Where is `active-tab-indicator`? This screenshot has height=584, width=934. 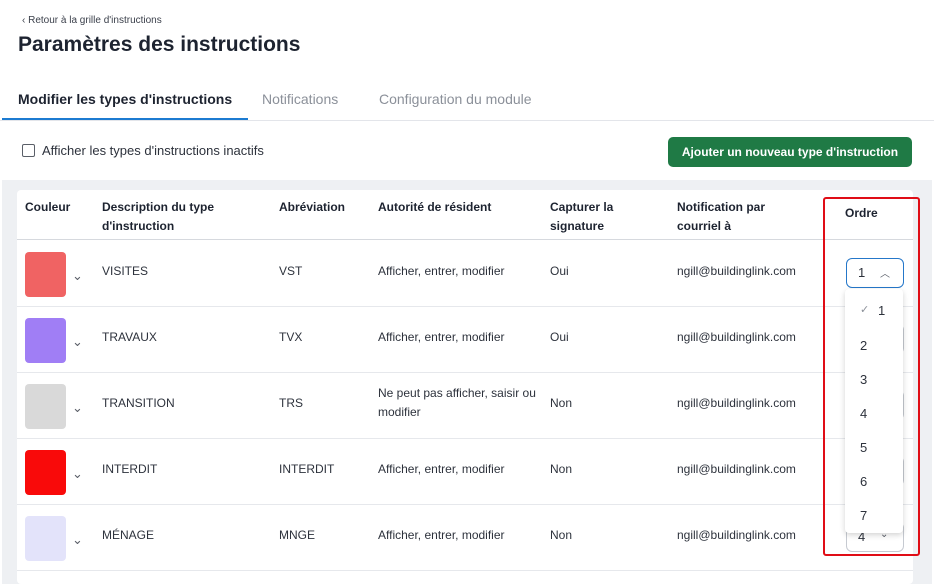
active-tab-indicator is located at coordinates (125, 119).